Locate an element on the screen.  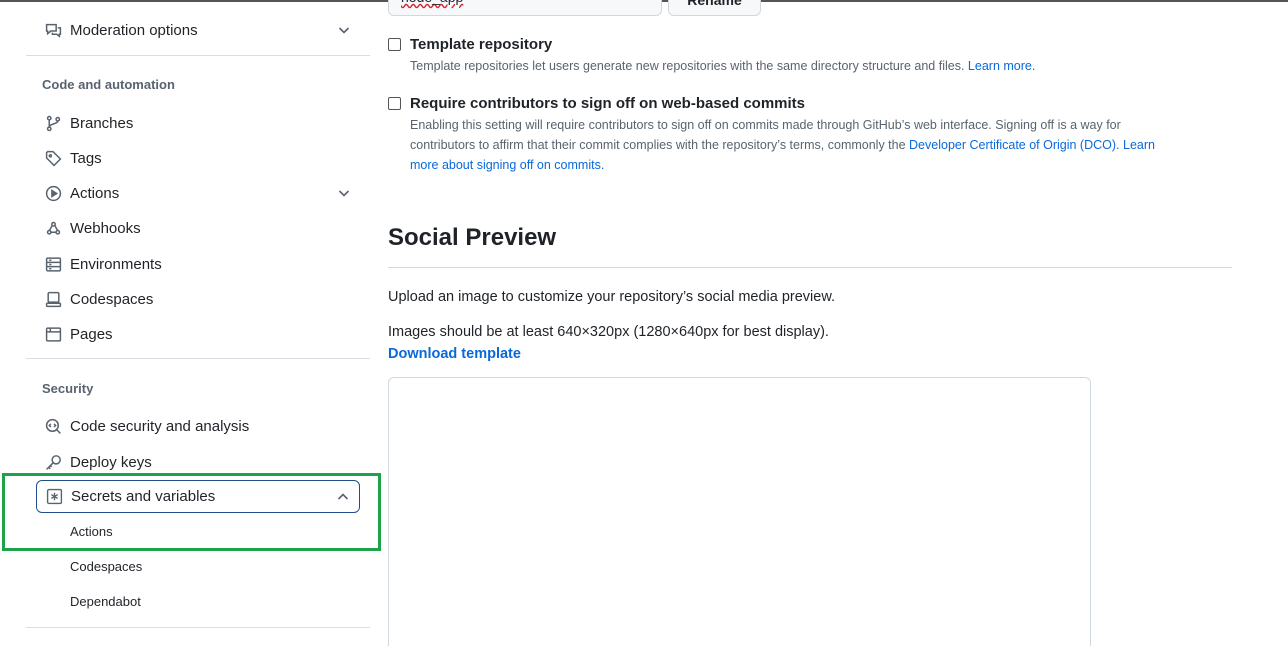
learn-more-link: Learn more. is located at coordinates (1001, 66).